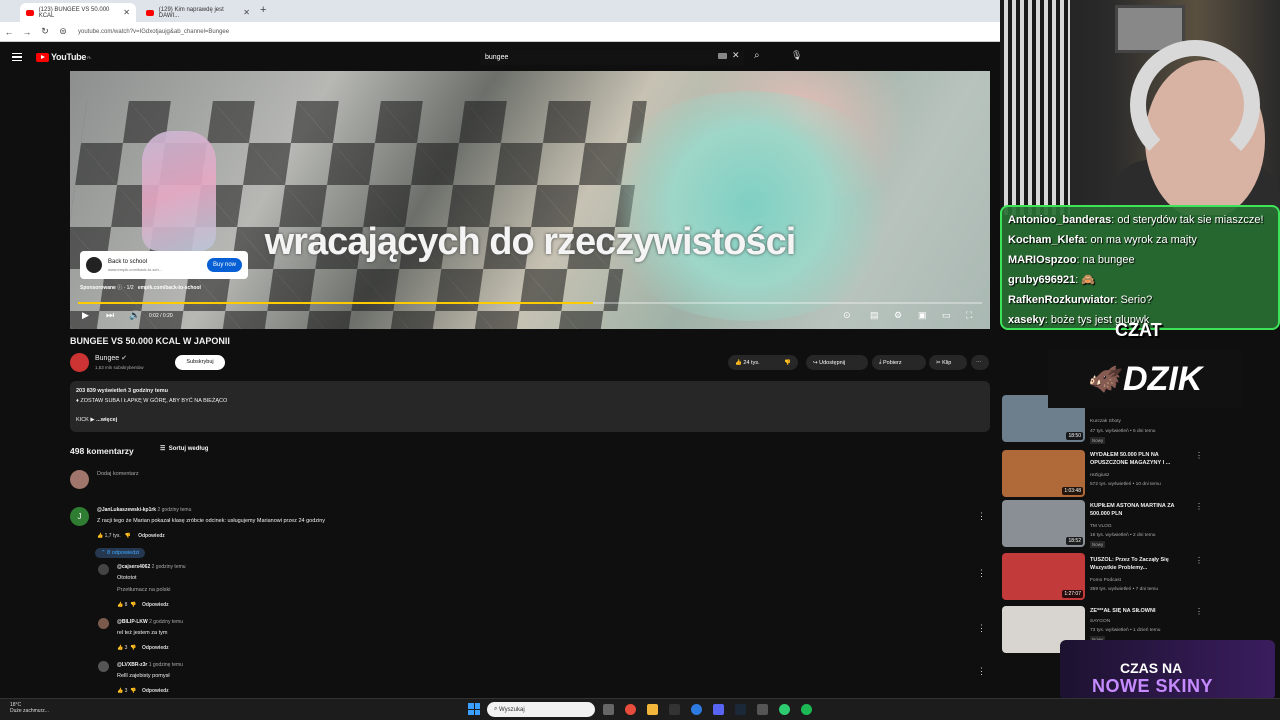  Describe the element at coordinates (806, 709) in the screenshot. I see `spotify-icon` at that location.